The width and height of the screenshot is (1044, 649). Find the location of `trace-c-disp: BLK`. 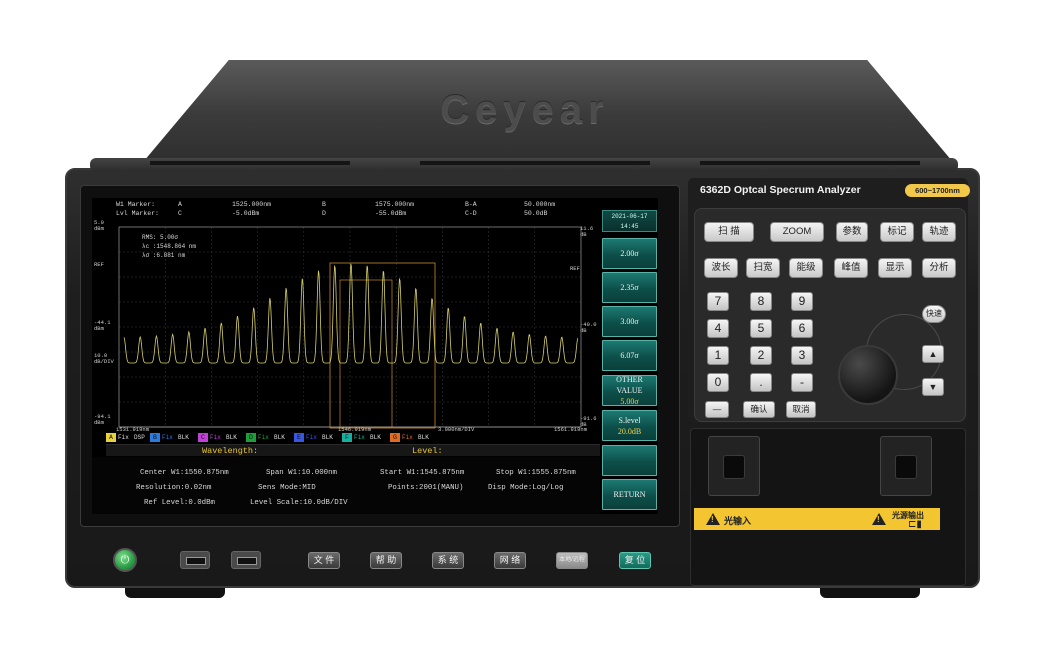

trace-c-disp: BLK is located at coordinates (231, 437).